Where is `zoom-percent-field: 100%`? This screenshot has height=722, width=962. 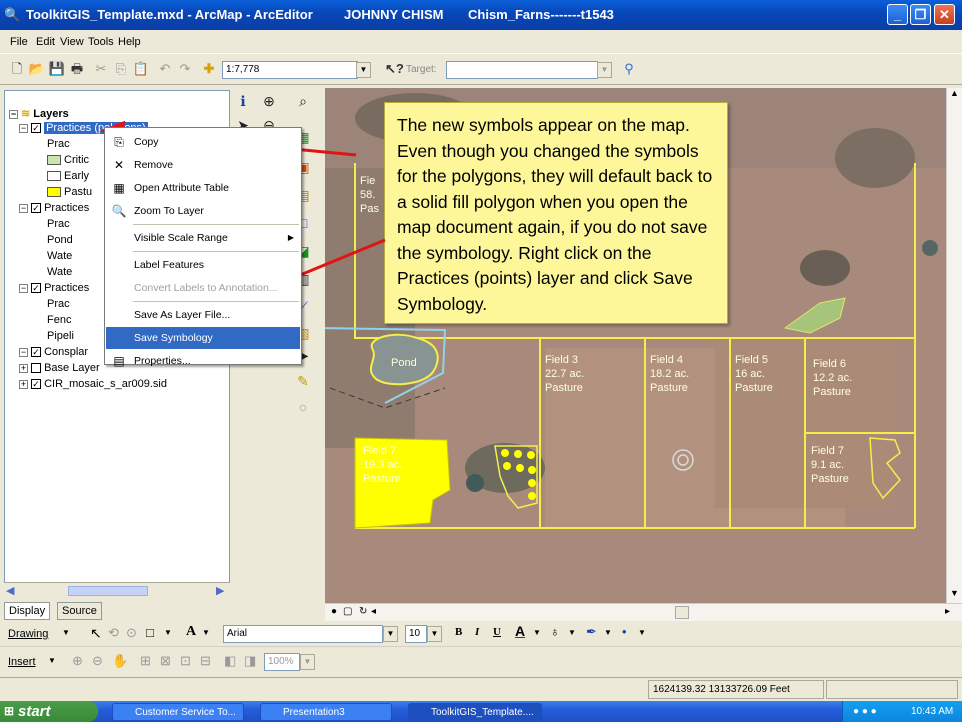 zoom-percent-field: 100% is located at coordinates (282, 662).